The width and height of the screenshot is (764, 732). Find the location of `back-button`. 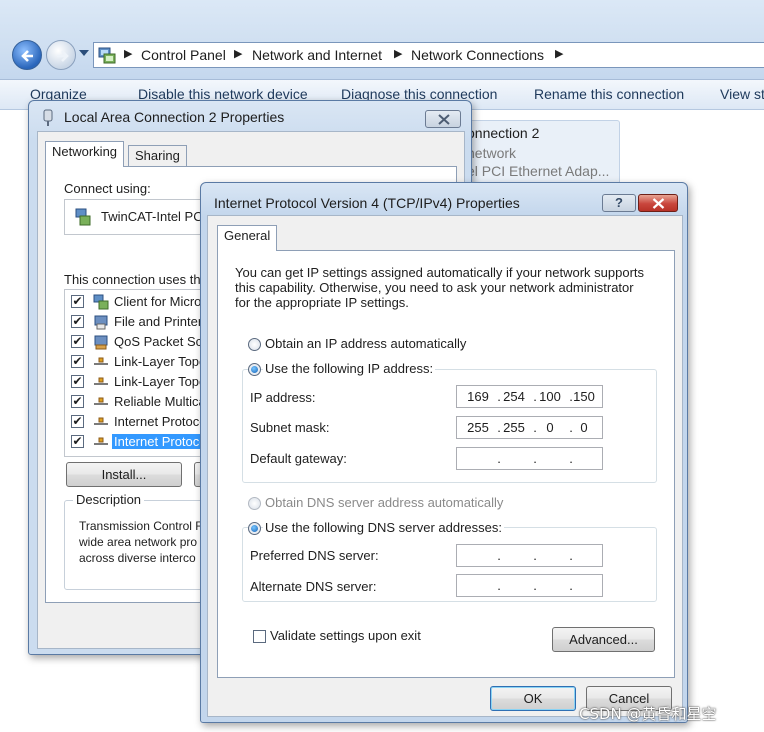

back-button is located at coordinates (27, 55).